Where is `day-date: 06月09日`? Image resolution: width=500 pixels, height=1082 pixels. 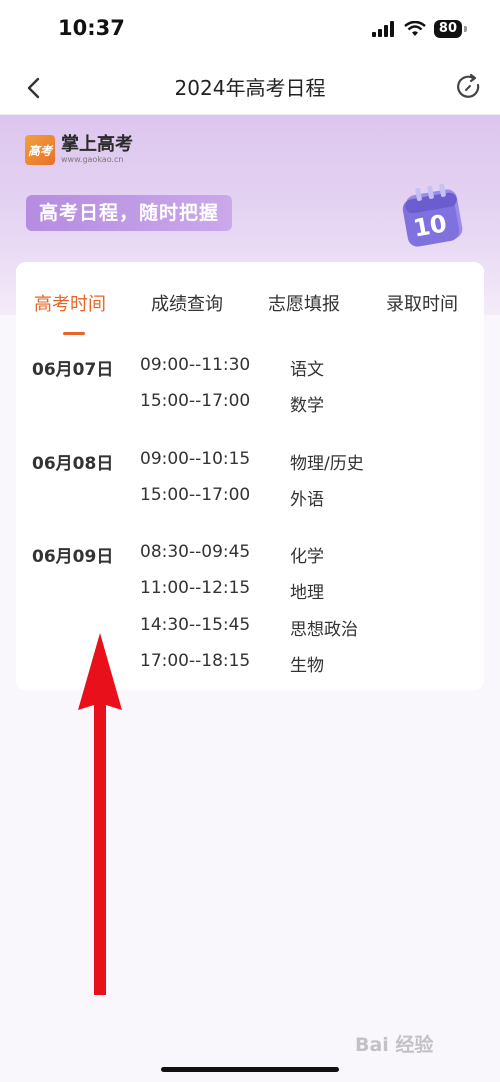
day-date: 06月09日 is located at coordinates (73, 557).